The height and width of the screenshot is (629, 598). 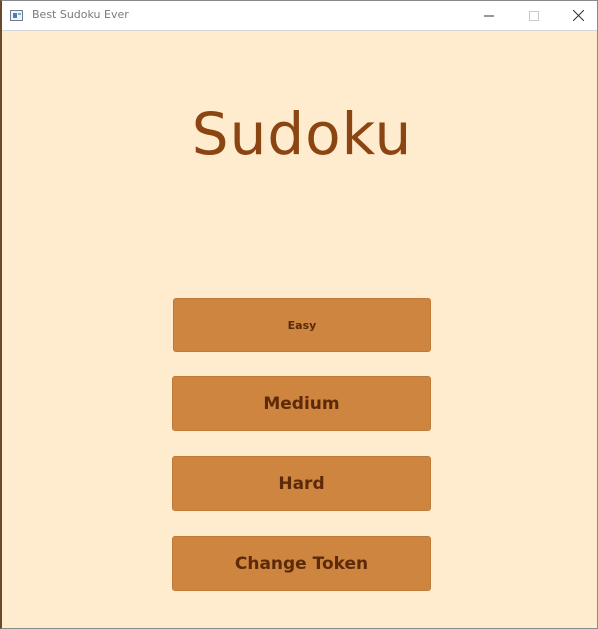 What do you see at coordinates (80, 14) in the screenshot?
I see `window-title: Best Sudoku Ever` at bounding box center [80, 14].